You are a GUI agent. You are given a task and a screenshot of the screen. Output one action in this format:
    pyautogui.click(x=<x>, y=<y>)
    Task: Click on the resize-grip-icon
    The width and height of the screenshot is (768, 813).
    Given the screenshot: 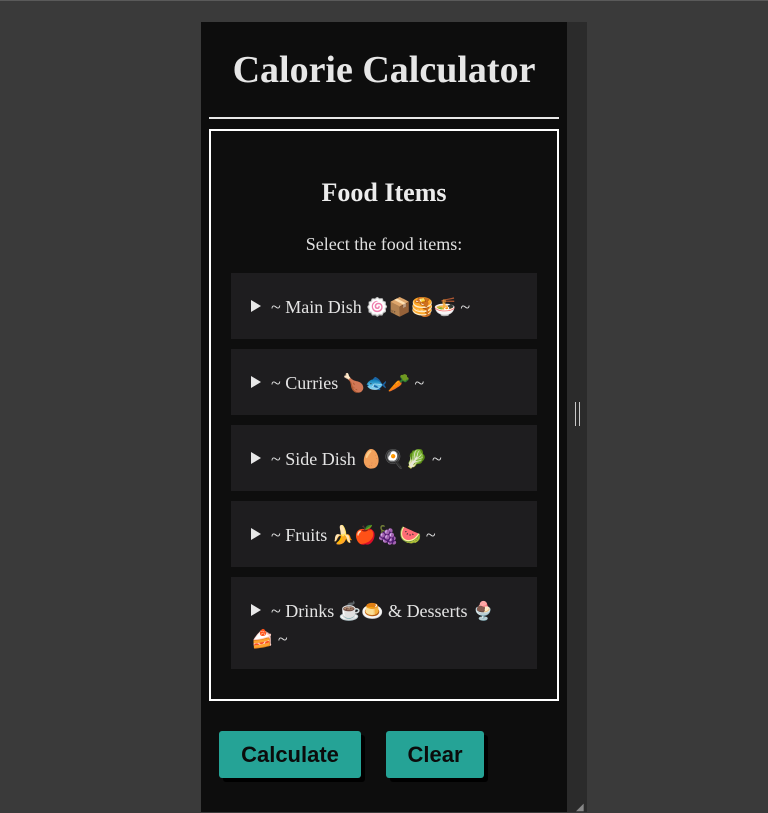 What is the action you would take?
    pyautogui.click(x=577, y=414)
    